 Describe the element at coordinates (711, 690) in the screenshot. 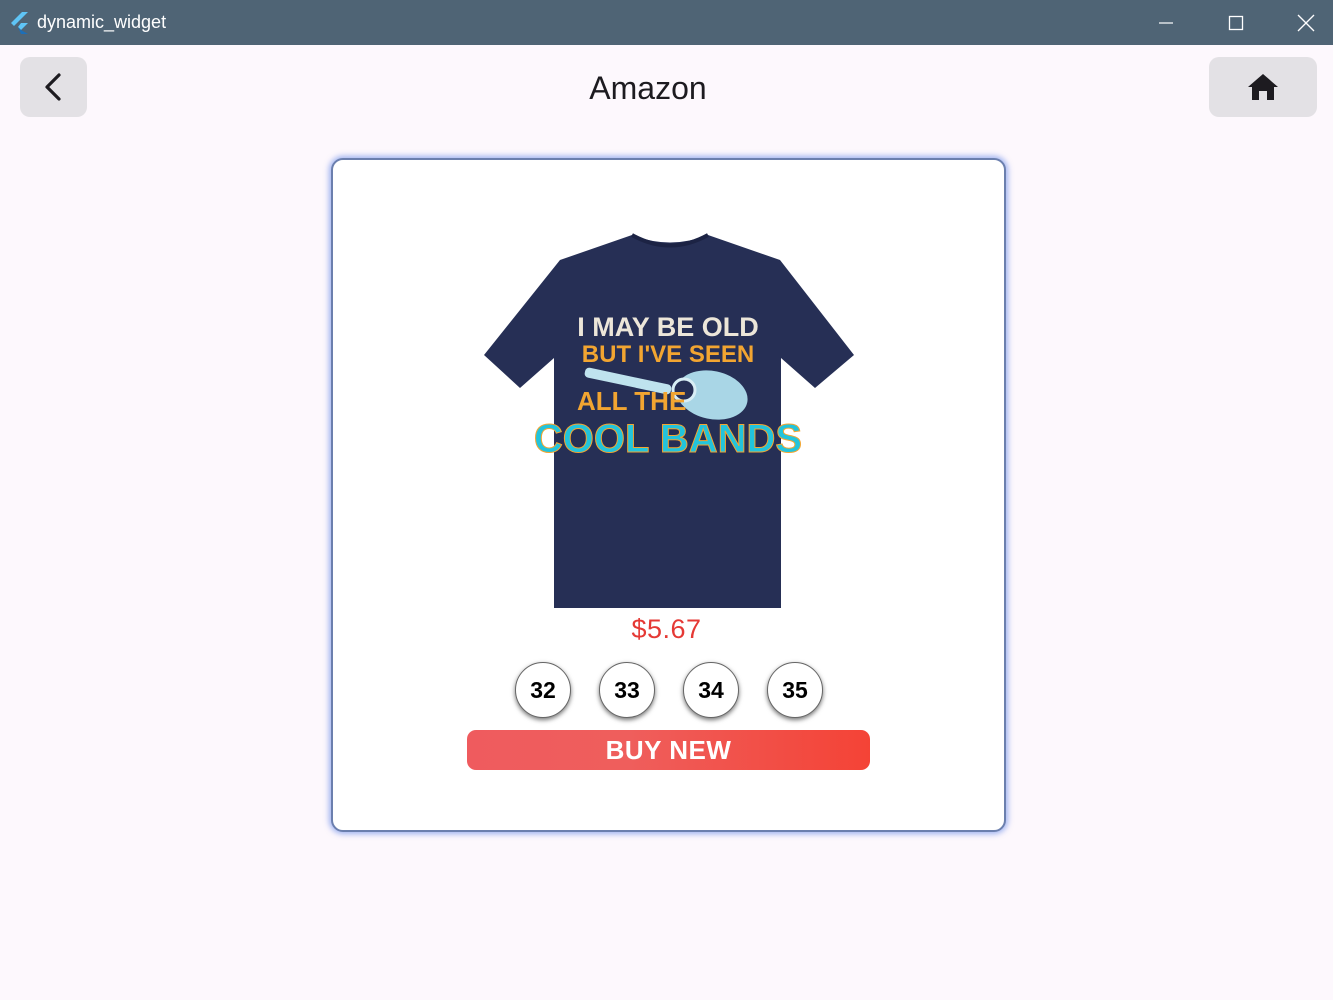

I see `size-option: 34` at that location.